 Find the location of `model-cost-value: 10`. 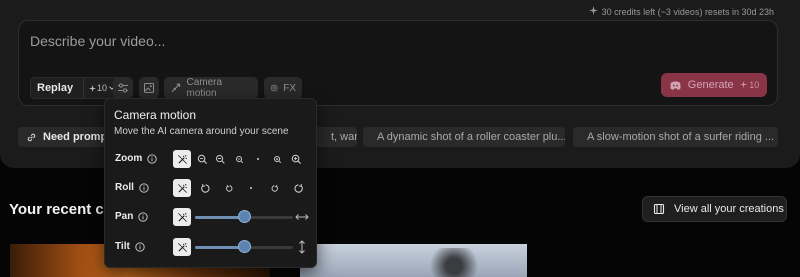

model-cost-value: 10 is located at coordinates (102, 88).